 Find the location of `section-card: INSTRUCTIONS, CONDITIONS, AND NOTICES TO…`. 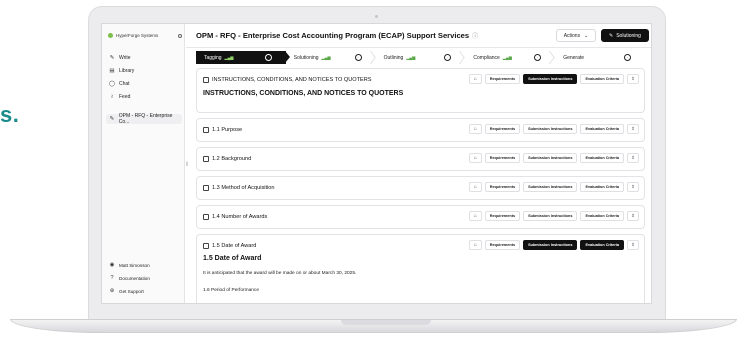

section-card: INSTRUCTIONS, CONDITIONS, AND NOTICES TO… is located at coordinates (420, 90).